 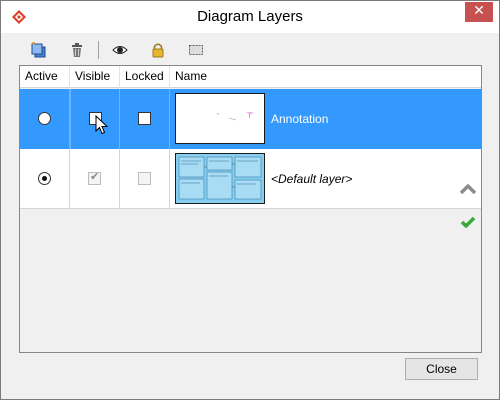 I want to click on layer-row-default: ✔ <Default layer>, so click(x=250, y=179).